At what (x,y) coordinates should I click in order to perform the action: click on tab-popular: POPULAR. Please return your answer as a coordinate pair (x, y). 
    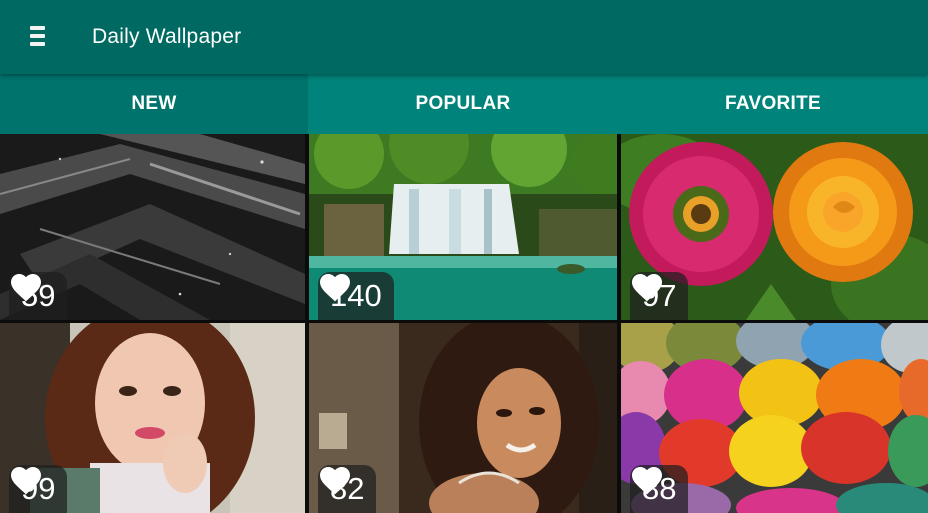
    Looking at the image, I should click on (463, 104).